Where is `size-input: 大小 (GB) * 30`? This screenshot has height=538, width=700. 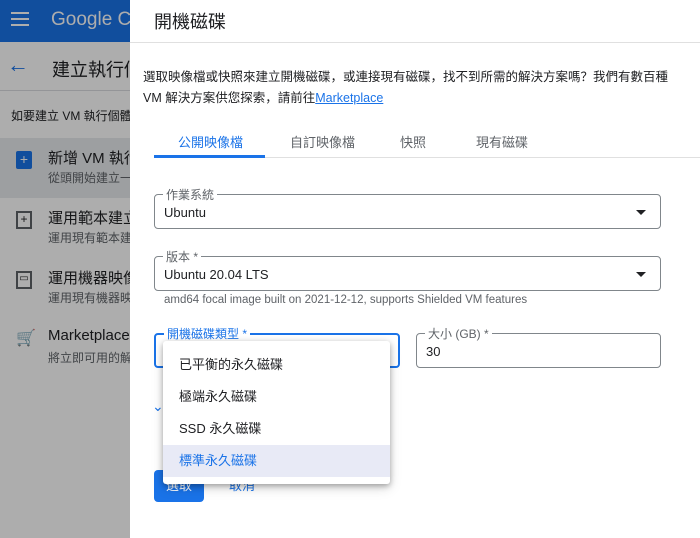
size-input: 大小 (GB) * 30 is located at coordinates (538, 346).